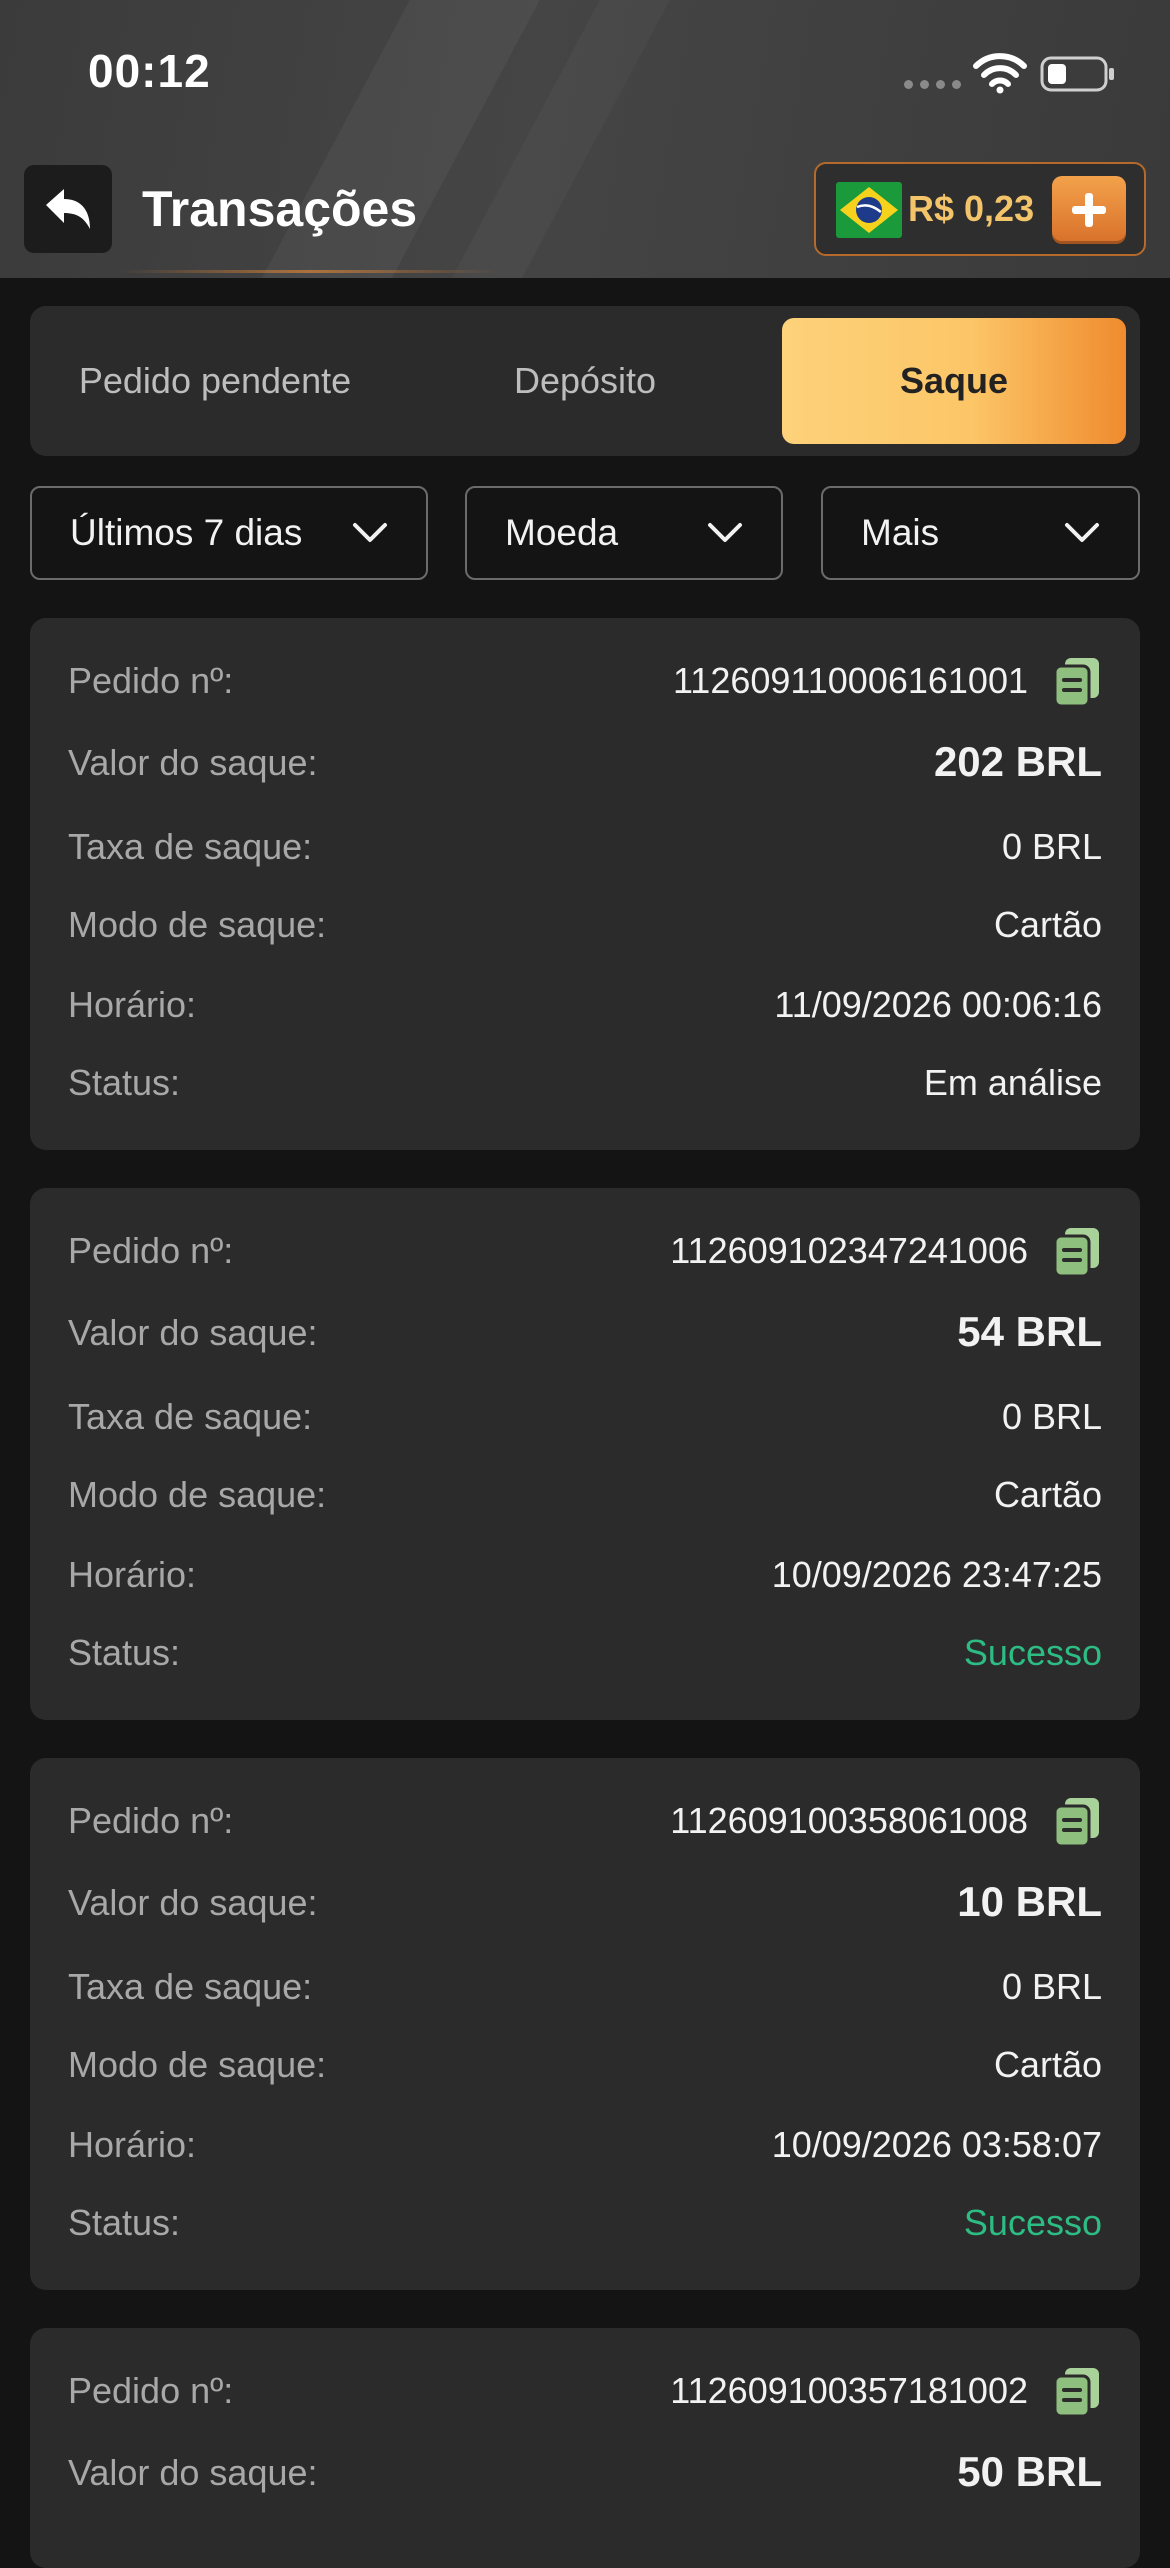  I want to click on order-number: 112609100357181002, so click(849, 2390).